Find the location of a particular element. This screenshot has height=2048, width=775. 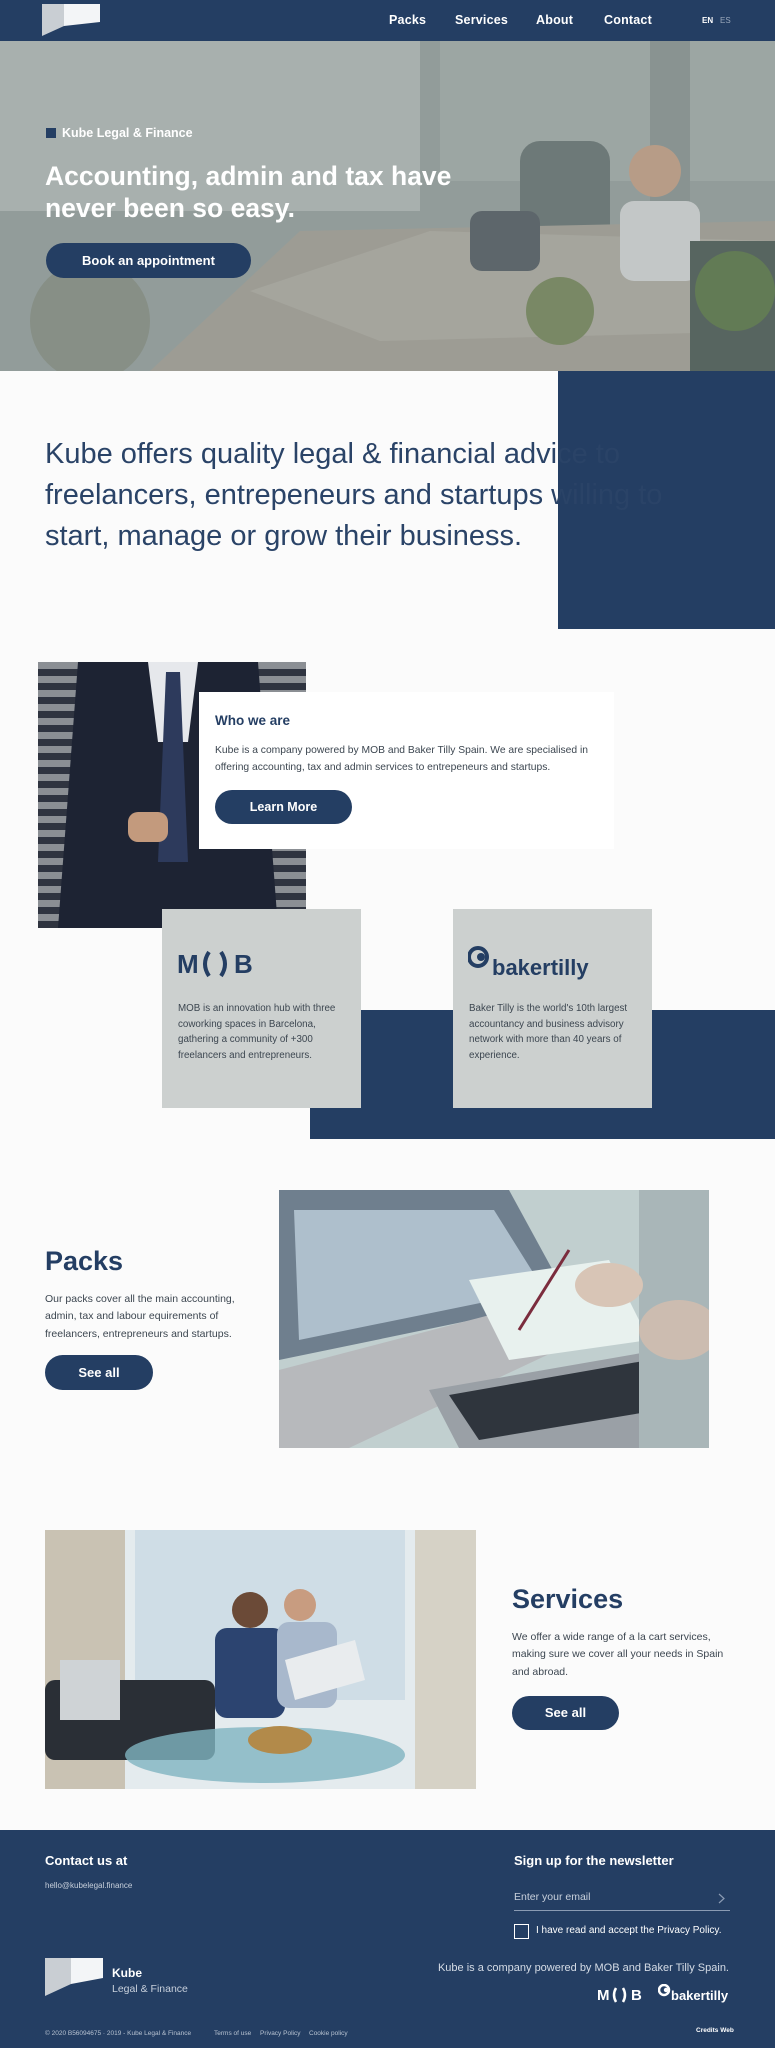

credits-link: Credits Web is located at coordinates (715, 2030).